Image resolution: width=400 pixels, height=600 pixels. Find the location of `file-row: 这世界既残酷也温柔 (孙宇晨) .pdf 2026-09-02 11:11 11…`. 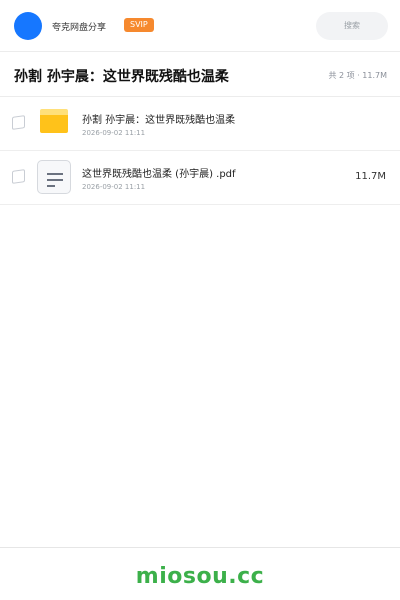

file-row: 这世界既残酷也温柔 (孙宇晨) .pdf 2026-09-02 11:11 11… is located at coordinates (200, 178).